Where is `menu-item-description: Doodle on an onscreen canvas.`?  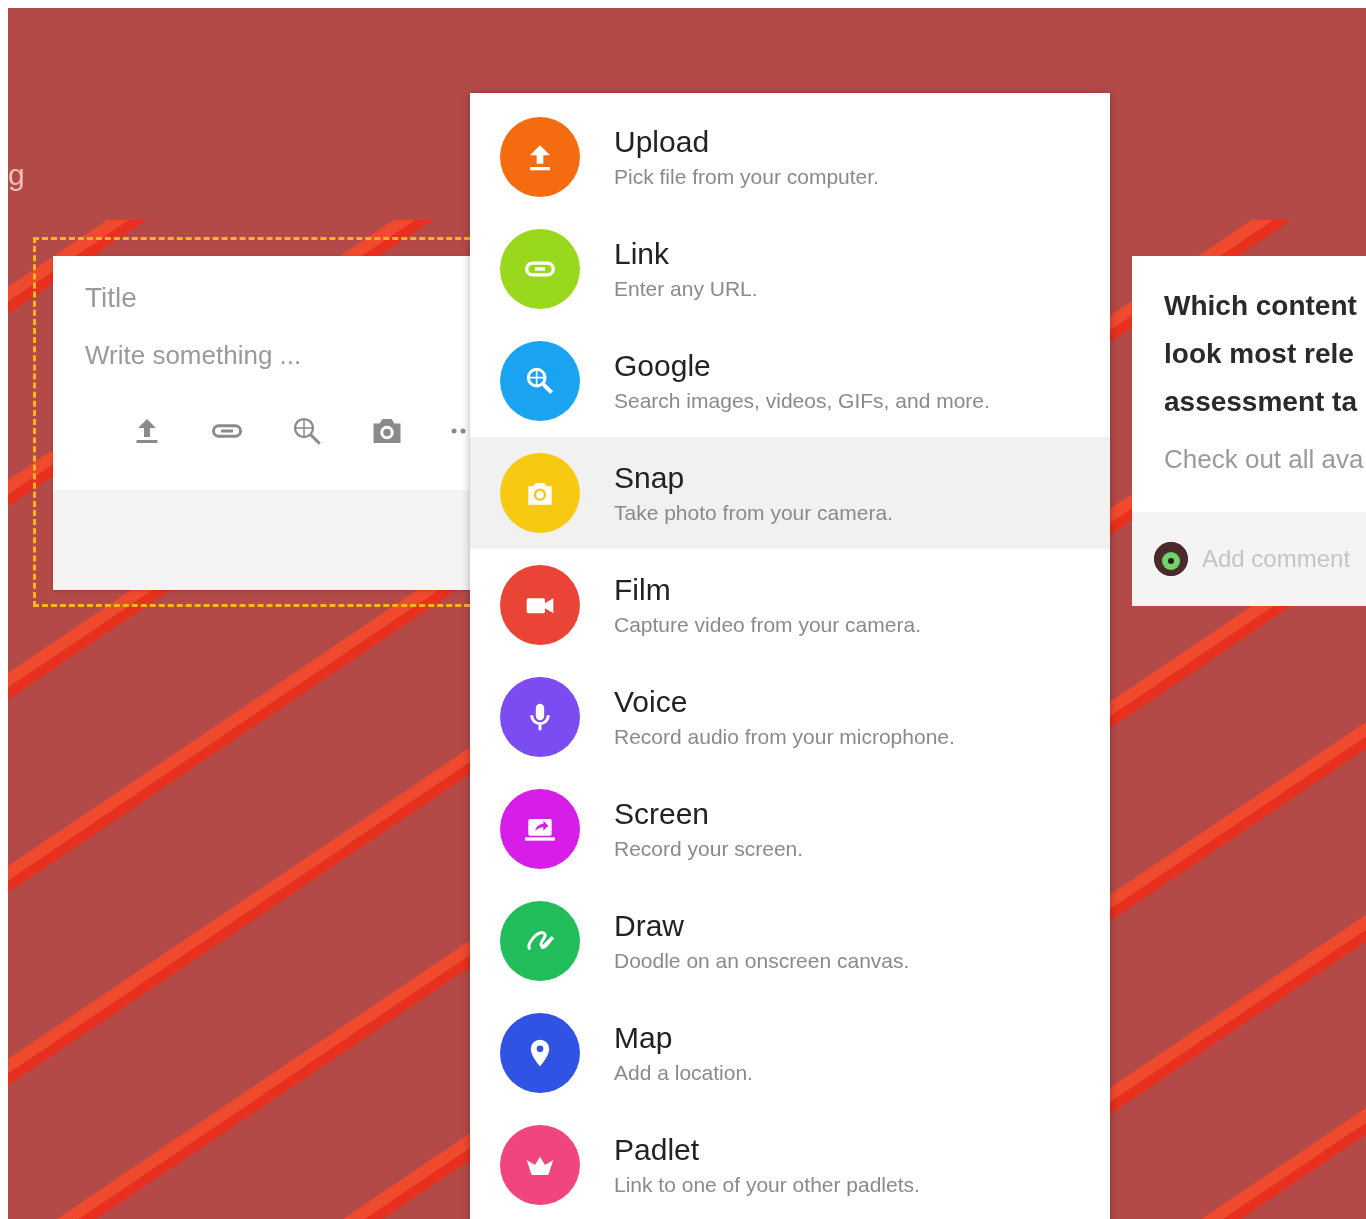 menu-item-description: Doodle on an onscreen canvas. is located at coordinates (762, 961).